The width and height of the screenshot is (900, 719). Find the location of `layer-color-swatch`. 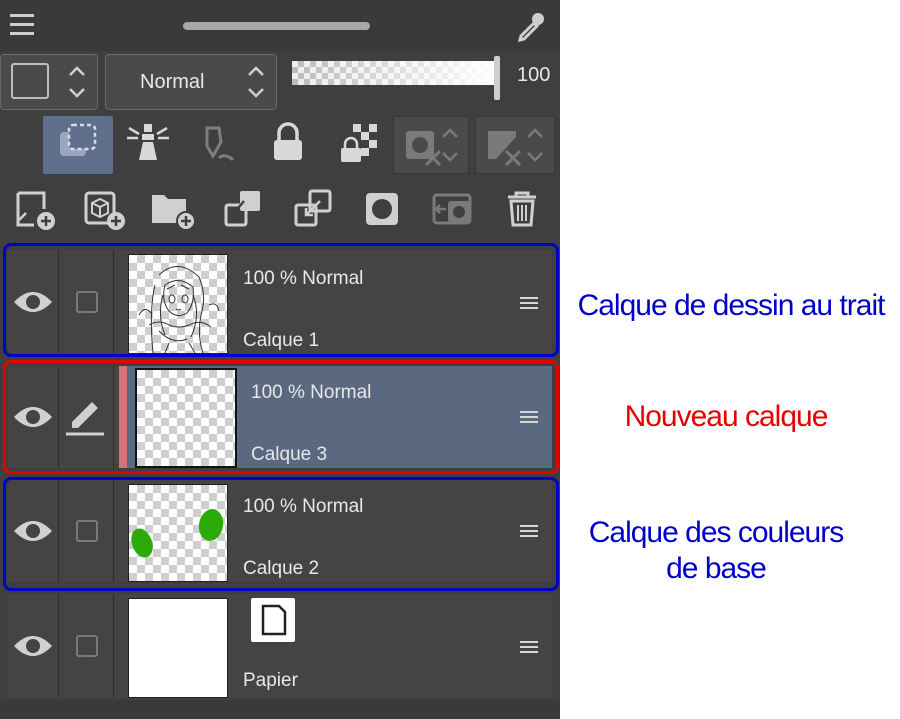

layer-color-swatch is located at coordinates (30, 81).